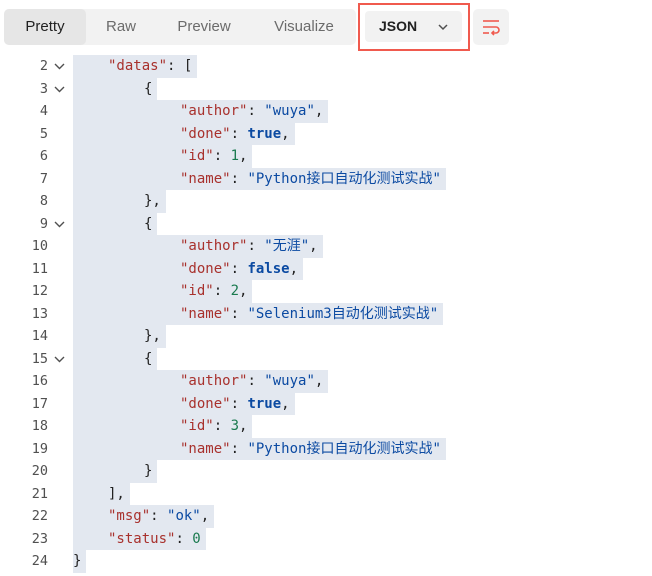 This screenshot has width=652, height=576. Describe the element at coordinates (204, 27) in the screenshot. I see `tab-preview: Preview` at that location.